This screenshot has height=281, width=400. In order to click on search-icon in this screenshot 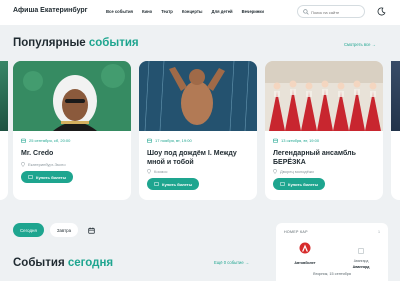, I will do `click(306, 12)`.